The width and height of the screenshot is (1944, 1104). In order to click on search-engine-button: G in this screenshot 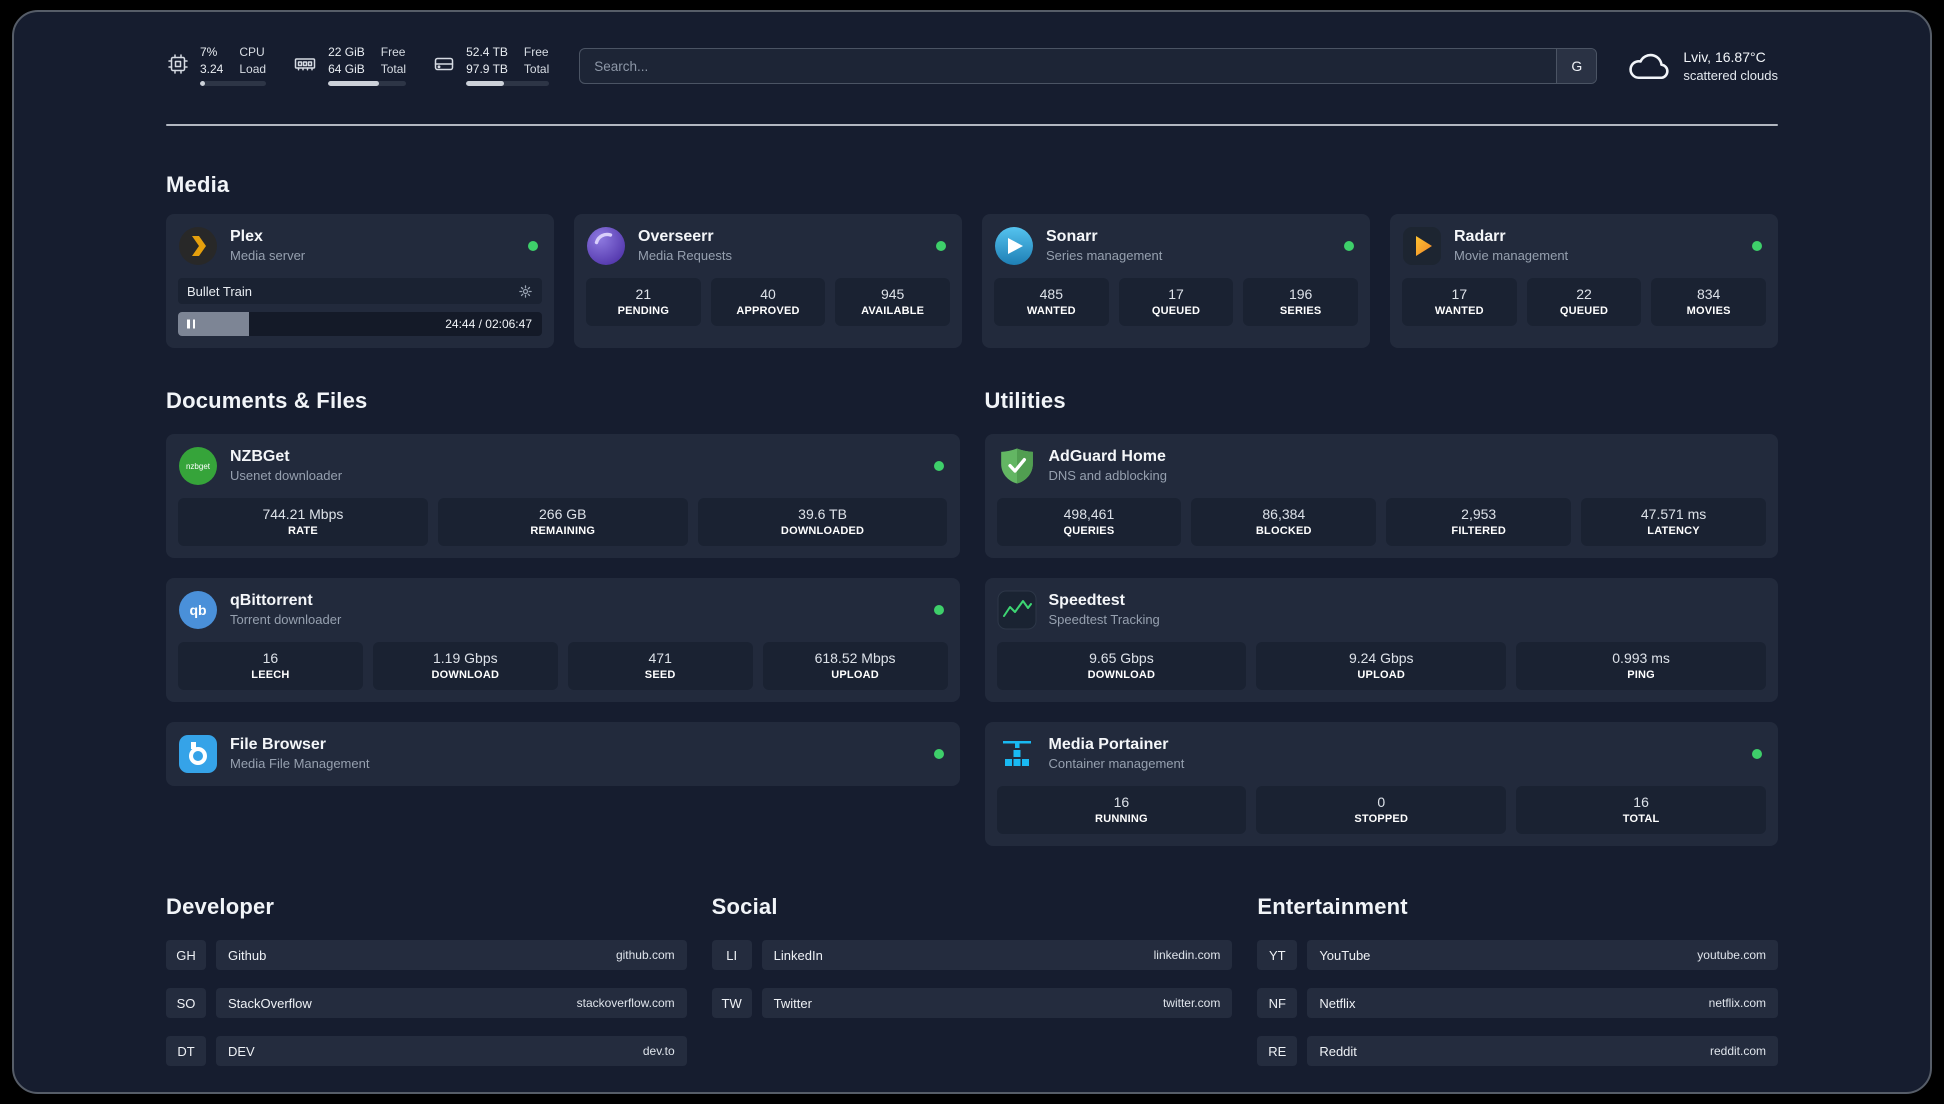, I will do `click(1576, 66)`.